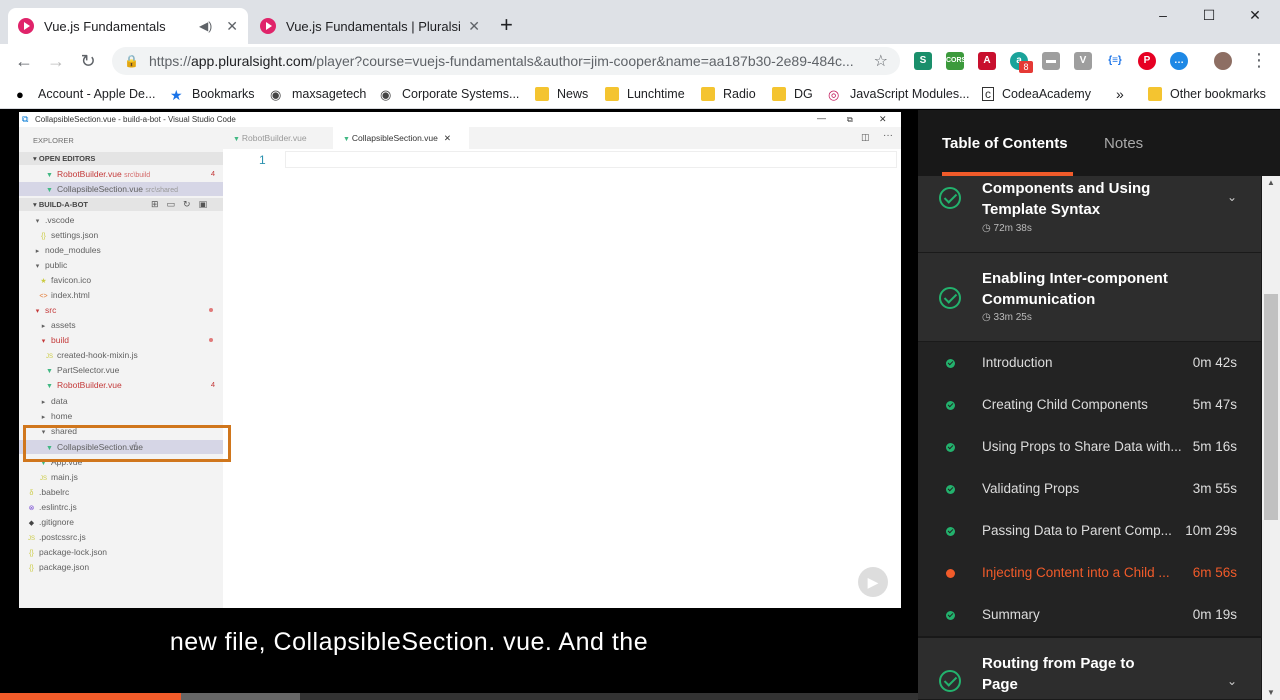 This screenshot has width=1280, height=700. I want to click on tab-table-of-contents: Table of Contents, so click(1005, 143).